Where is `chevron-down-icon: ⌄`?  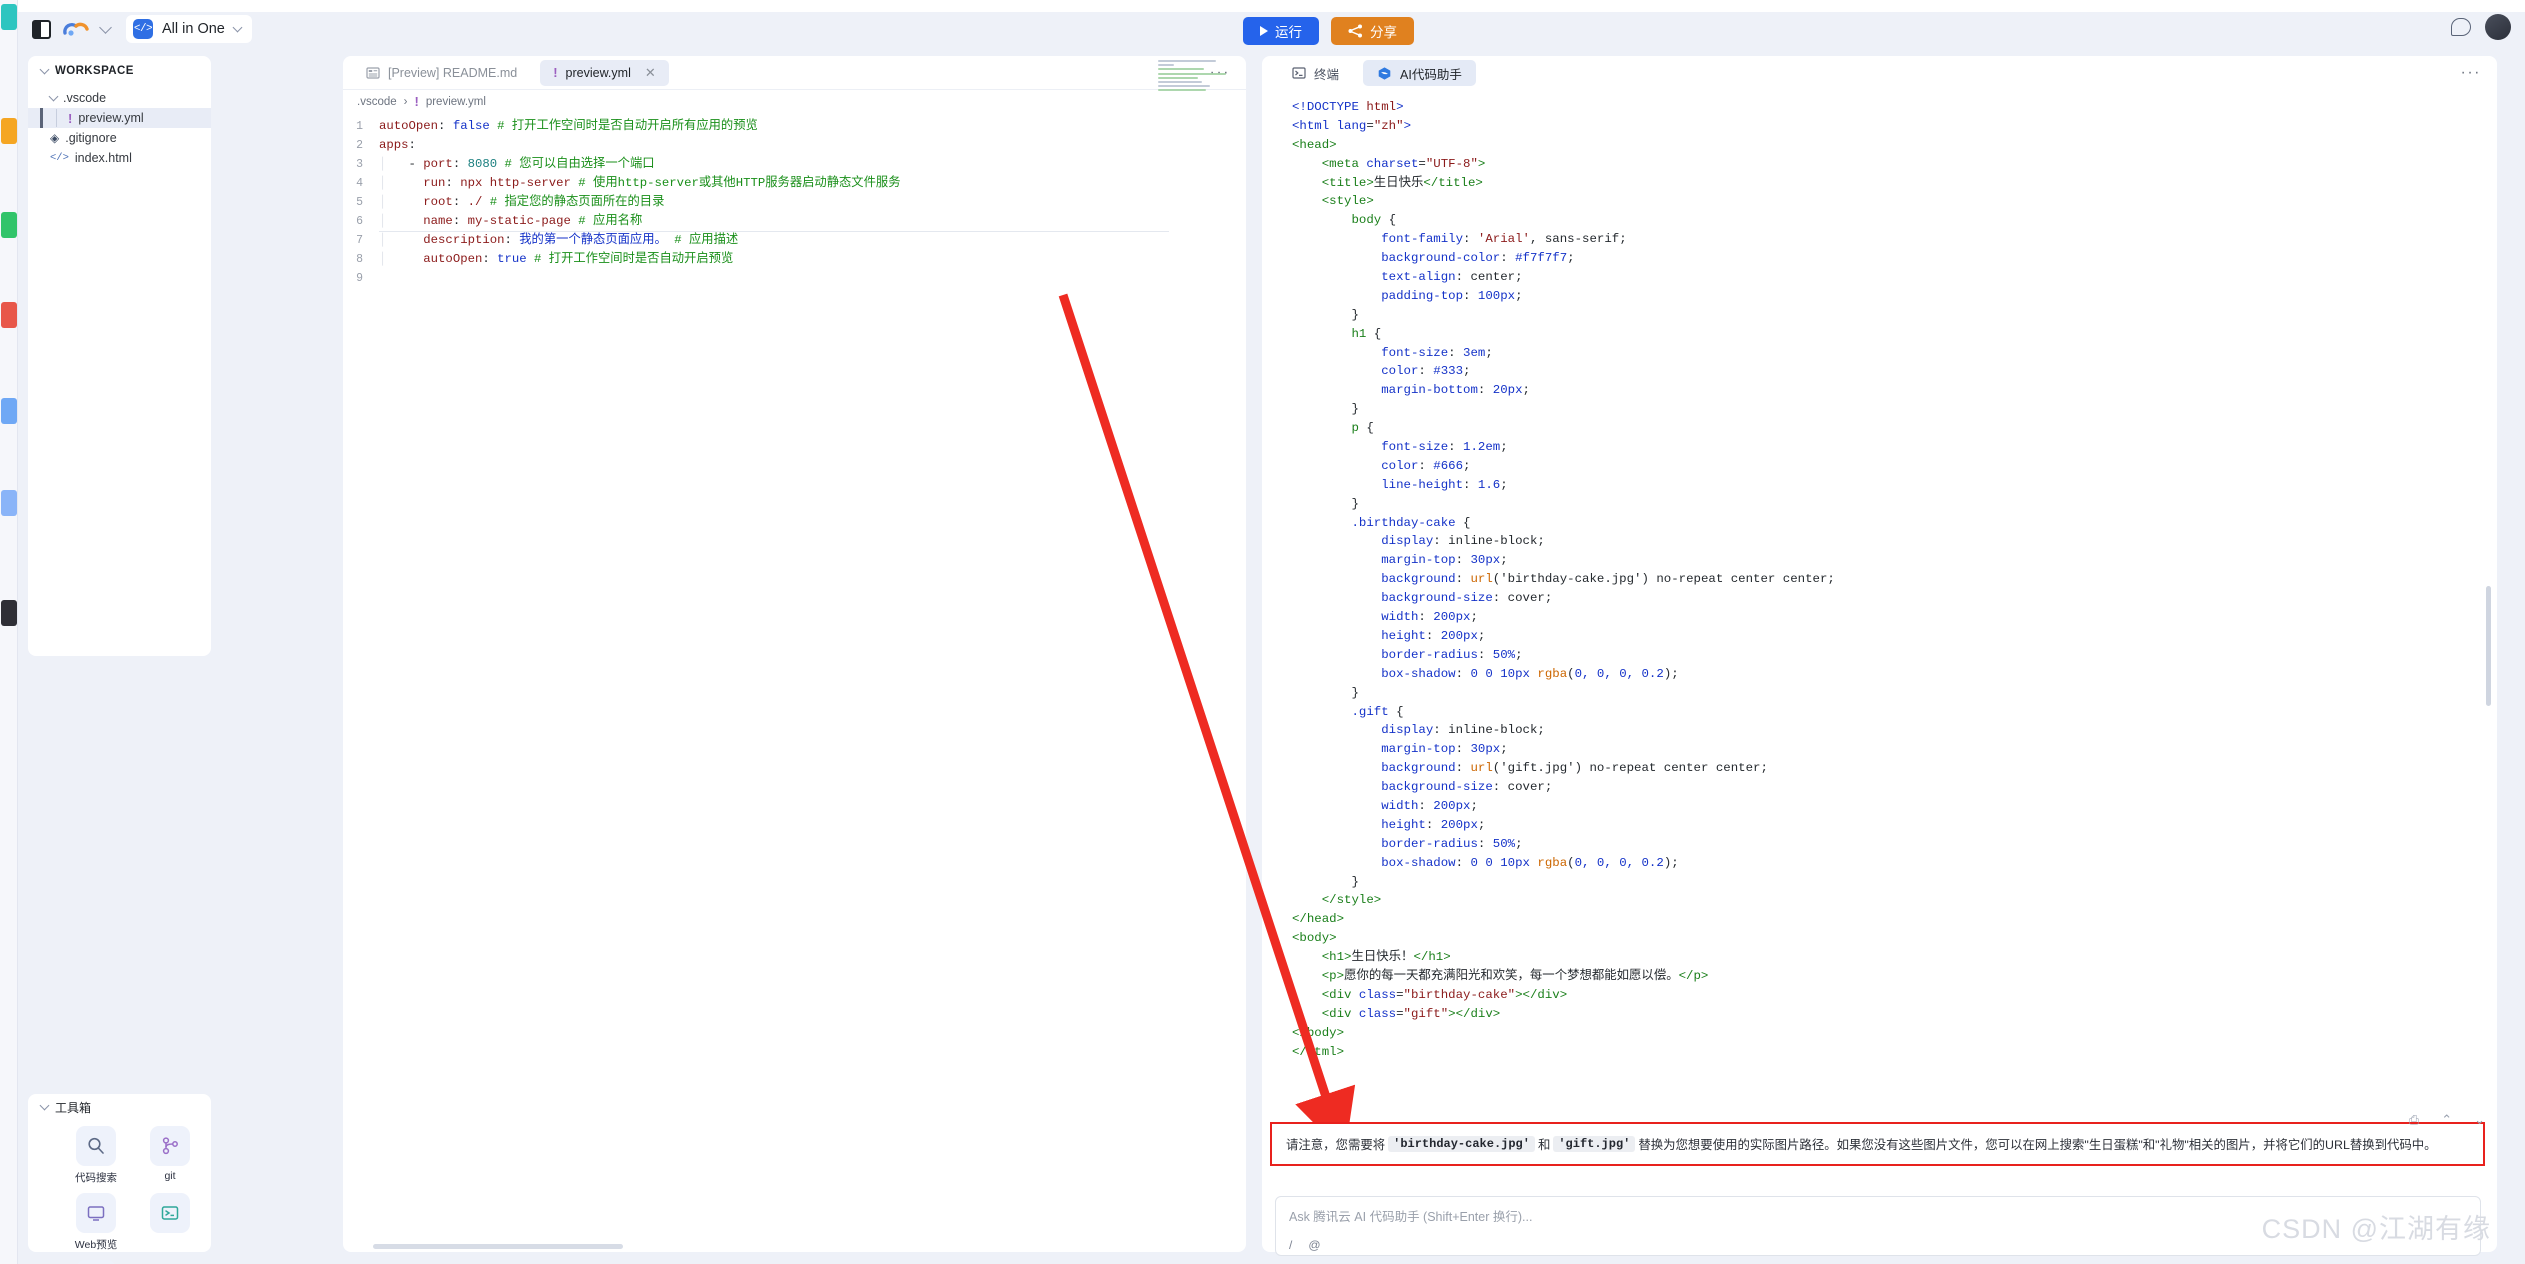
chevron-down-icon: ⌄ is located at coordinates (2479, 1120).